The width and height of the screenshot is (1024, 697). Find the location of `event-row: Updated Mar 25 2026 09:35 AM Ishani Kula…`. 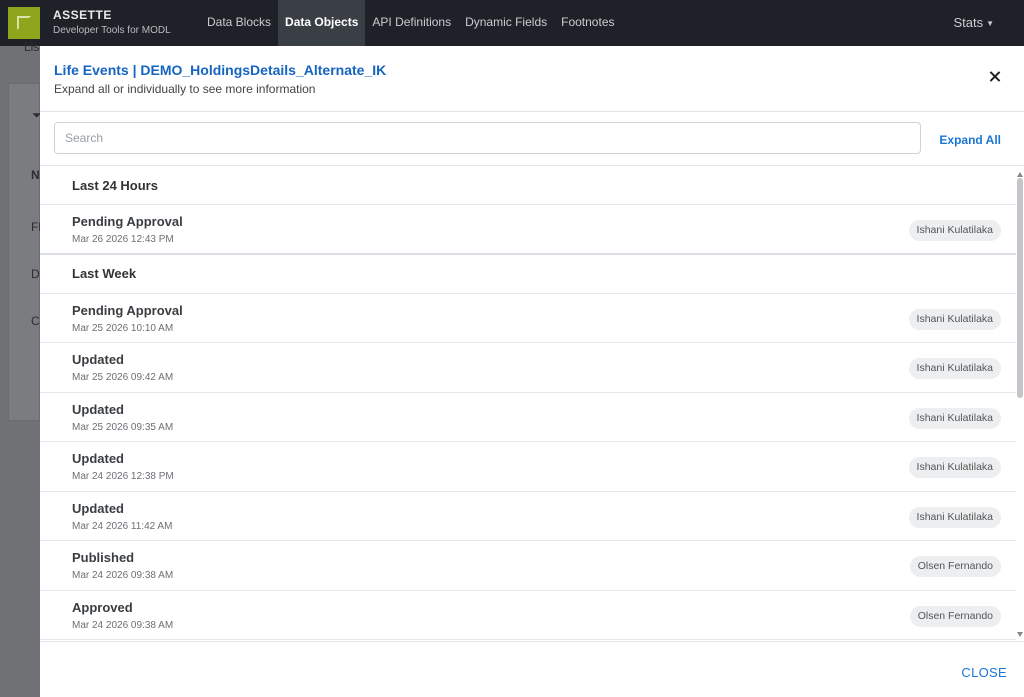

event-row: Updated Mar 25 2026 09:35 AM Ishani Kula… is located at coordinates (528, 417).